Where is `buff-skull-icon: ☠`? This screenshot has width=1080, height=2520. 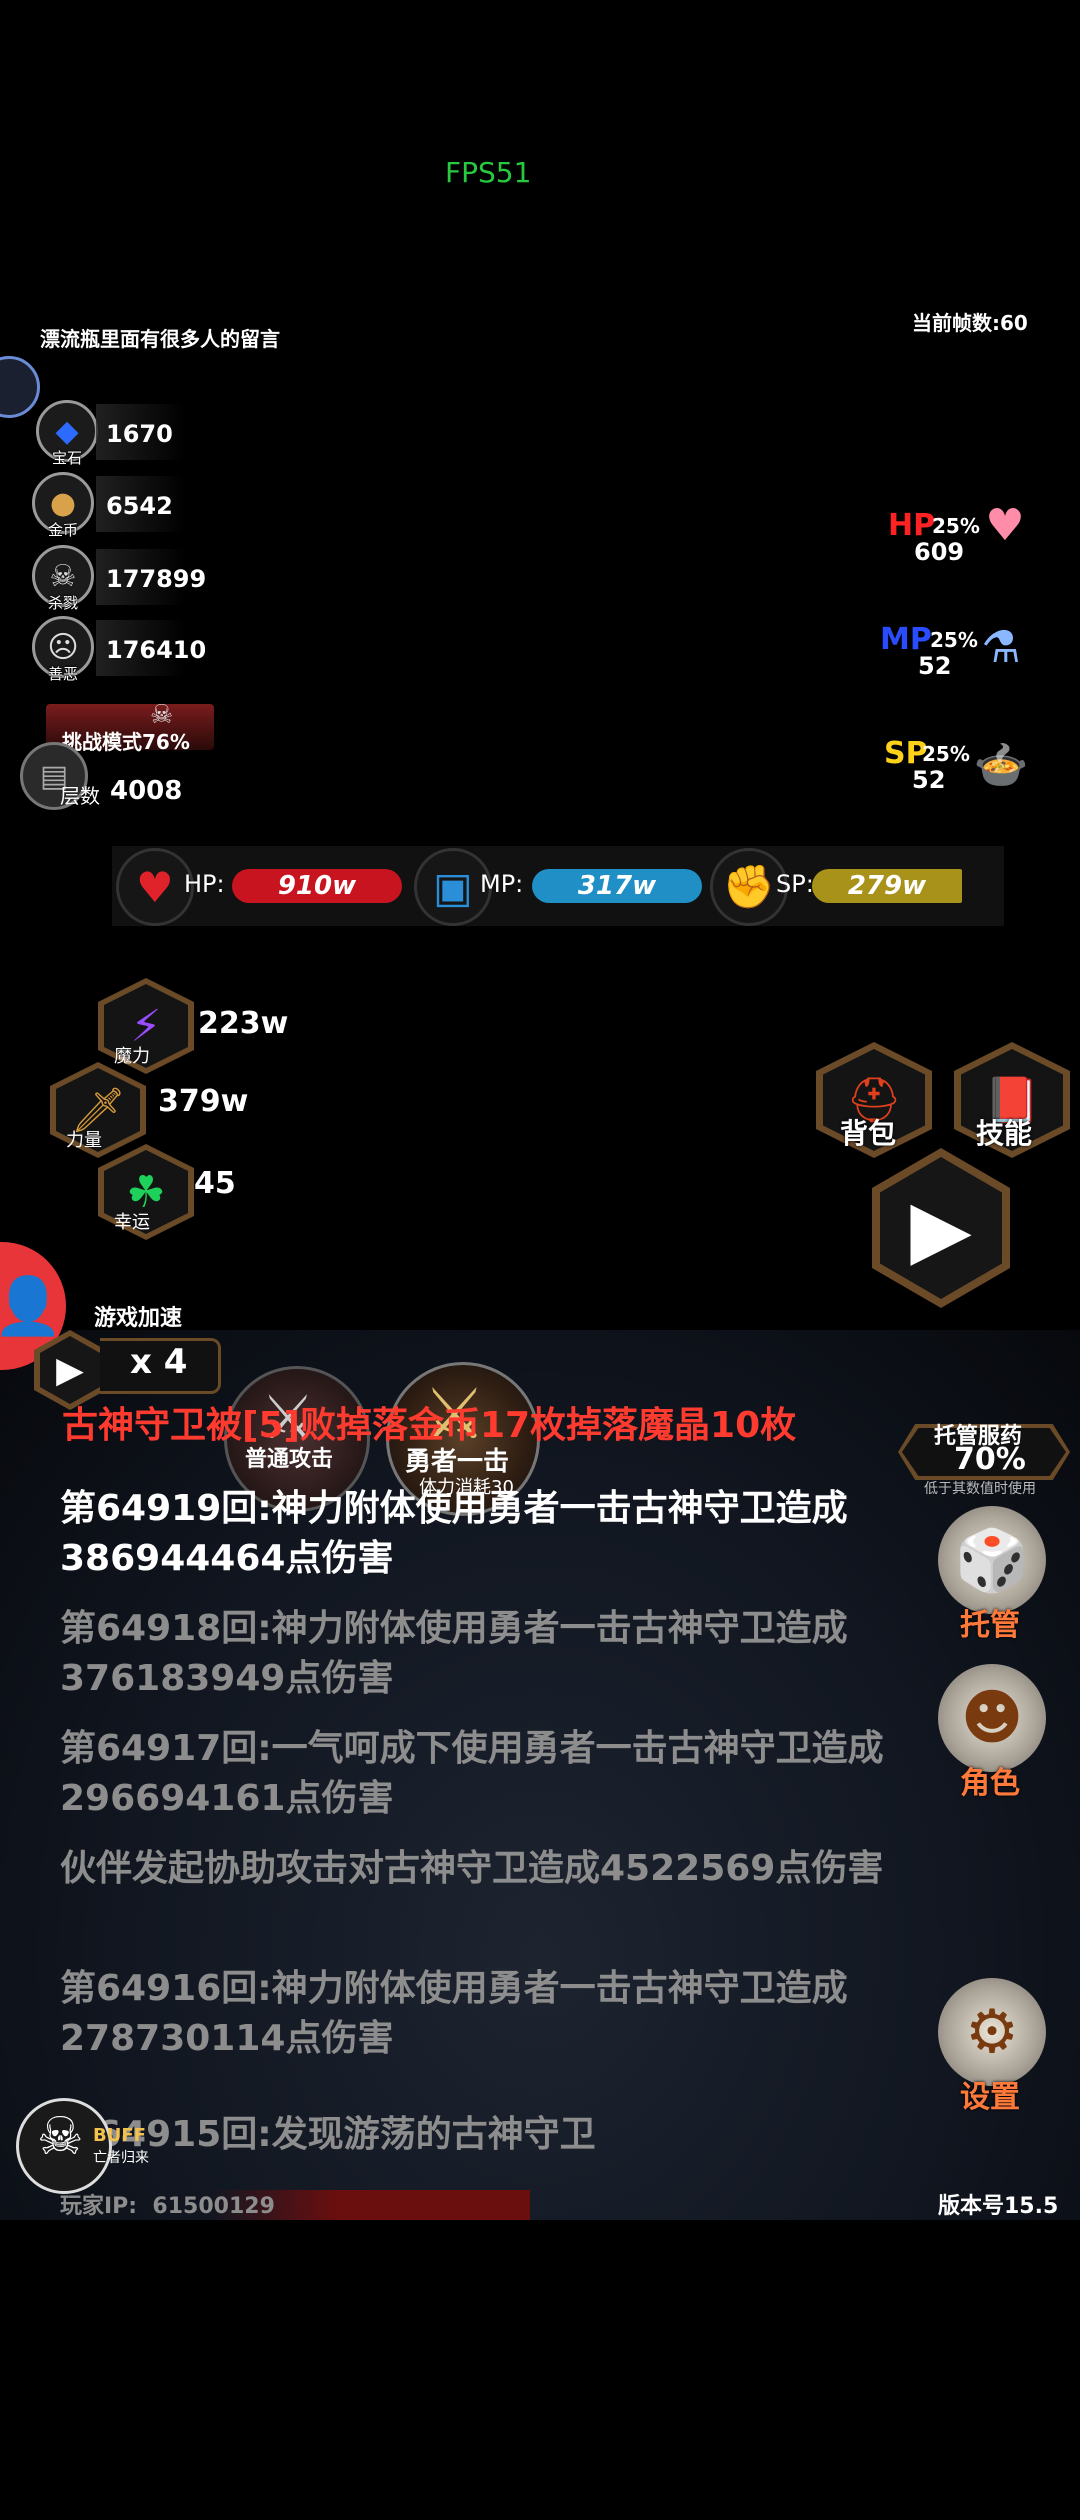
buff-skull-icon: ☠ is located at coordinates (60, 2137).